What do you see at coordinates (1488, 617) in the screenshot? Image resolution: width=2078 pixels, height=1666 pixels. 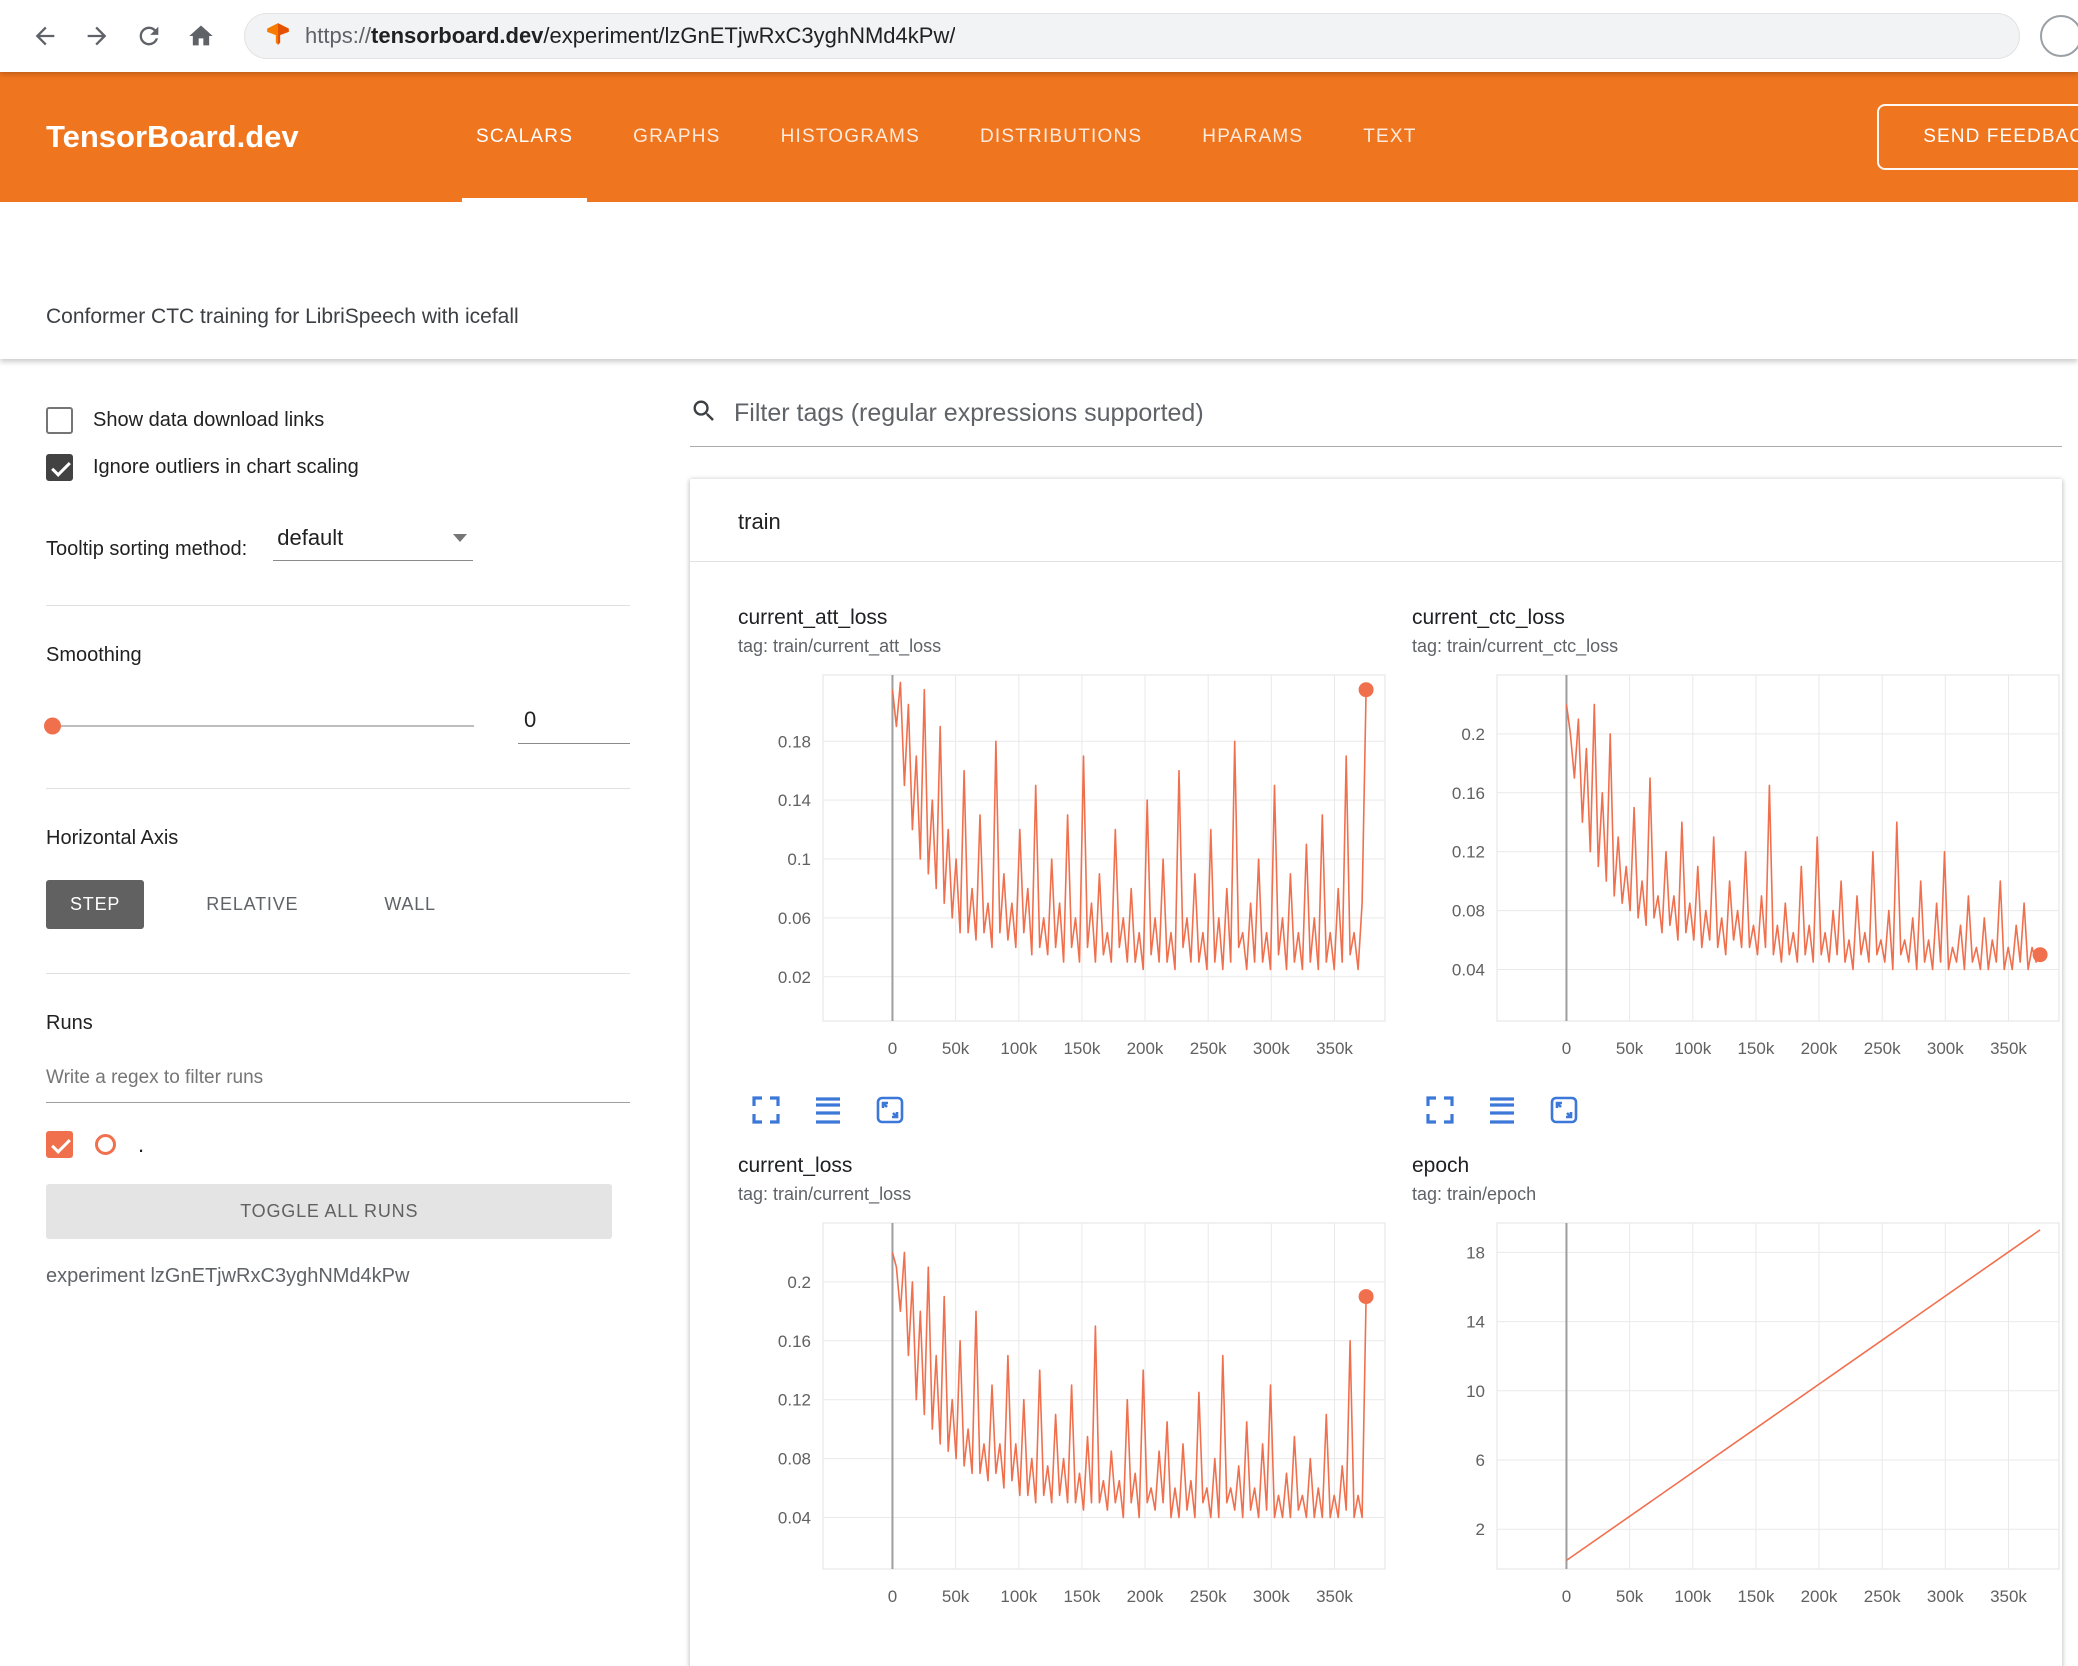 I see `chart-title: current_ctc_loss` at bounding box center [1488, 617].